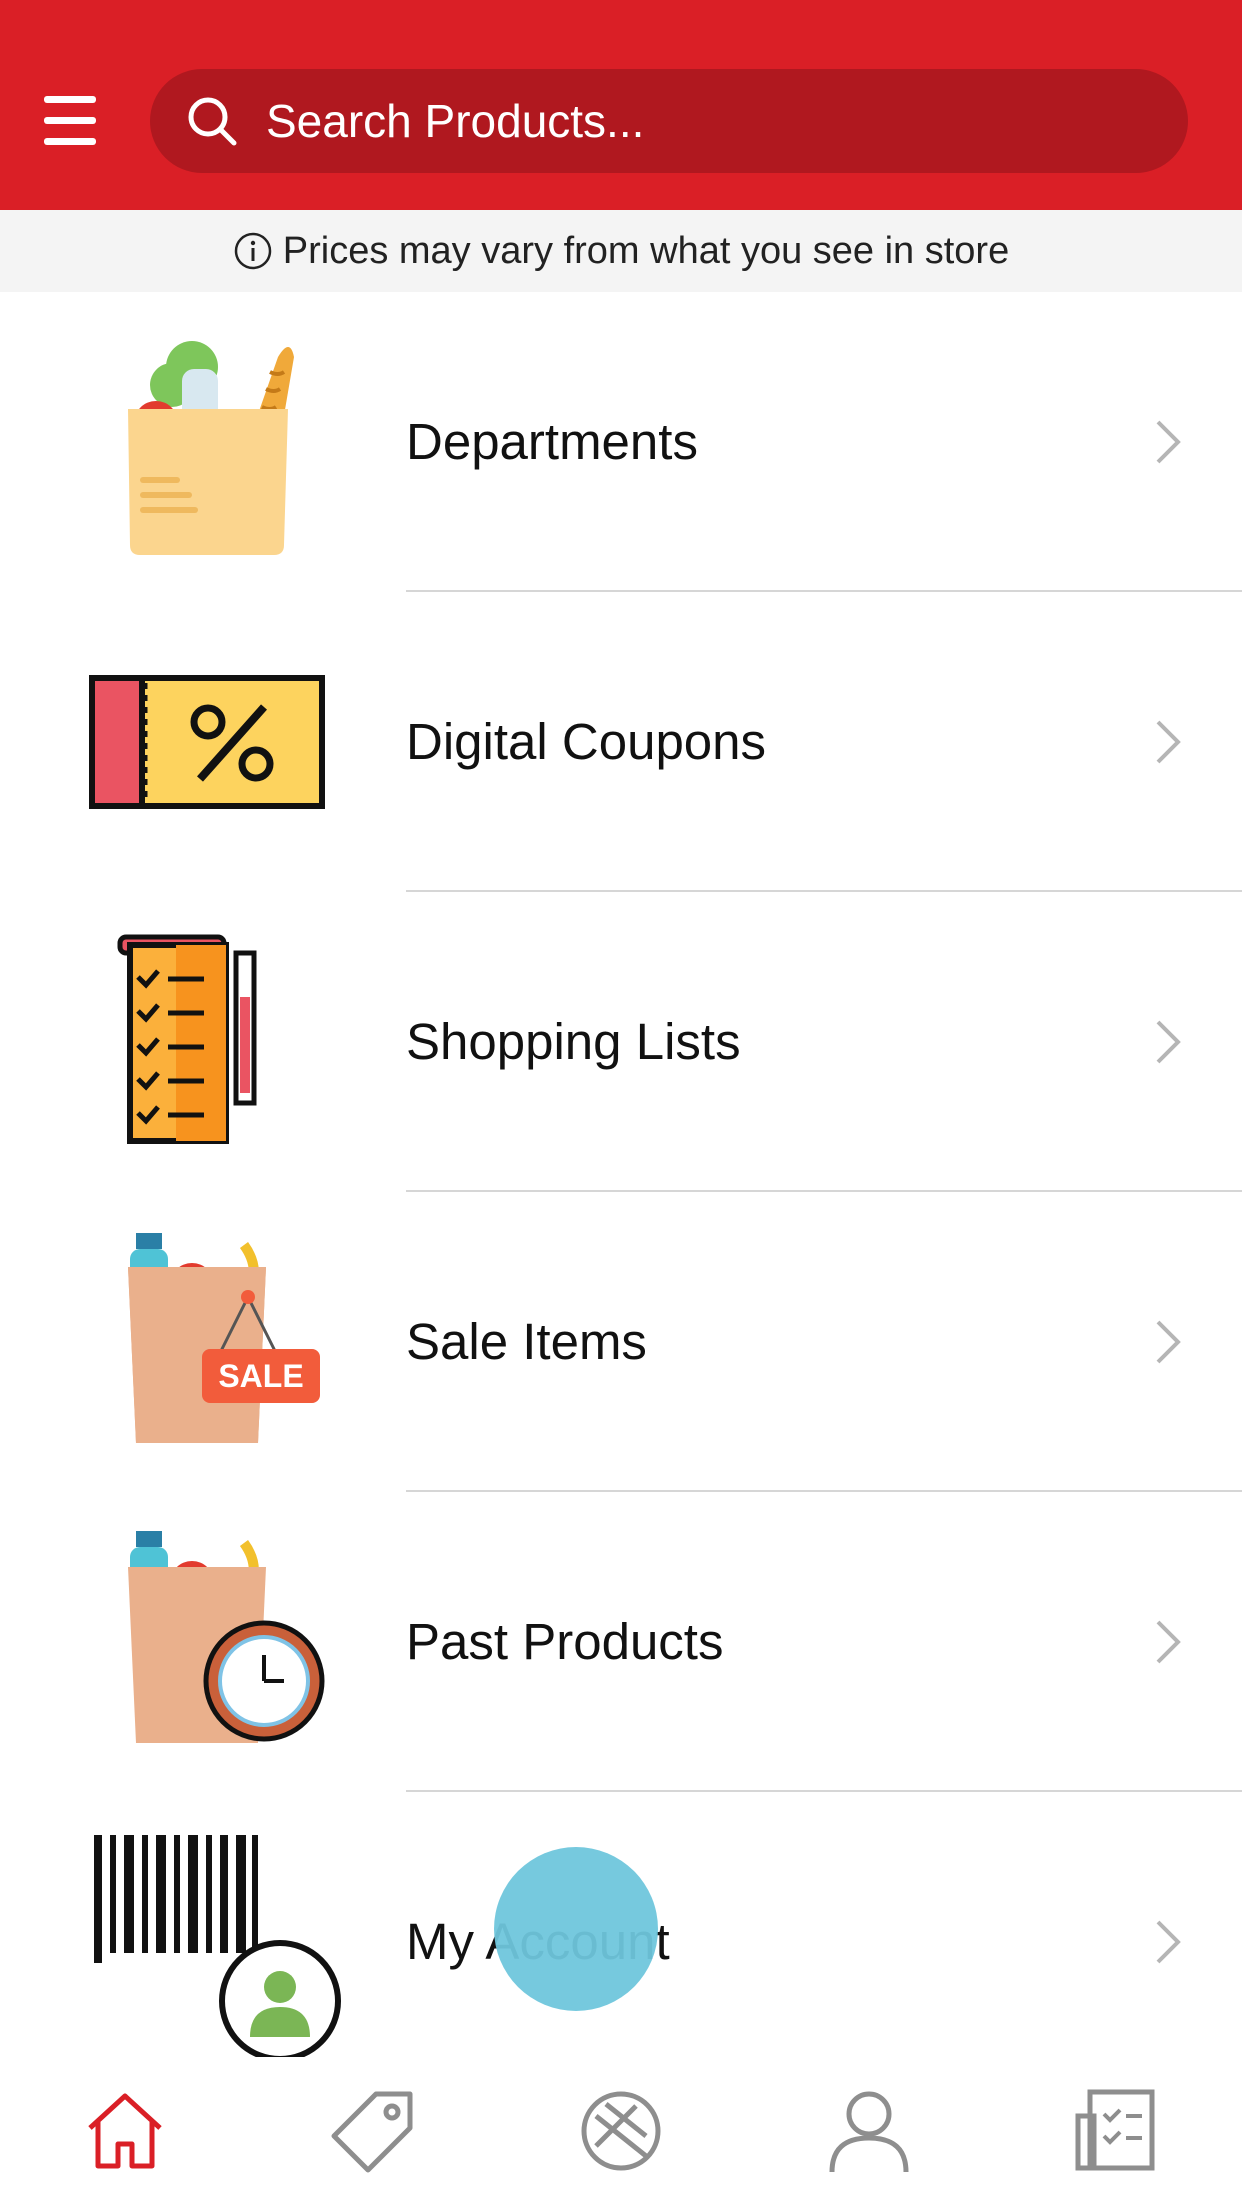  I want to click on menu-item-departments: Departments, so click(621, 442).